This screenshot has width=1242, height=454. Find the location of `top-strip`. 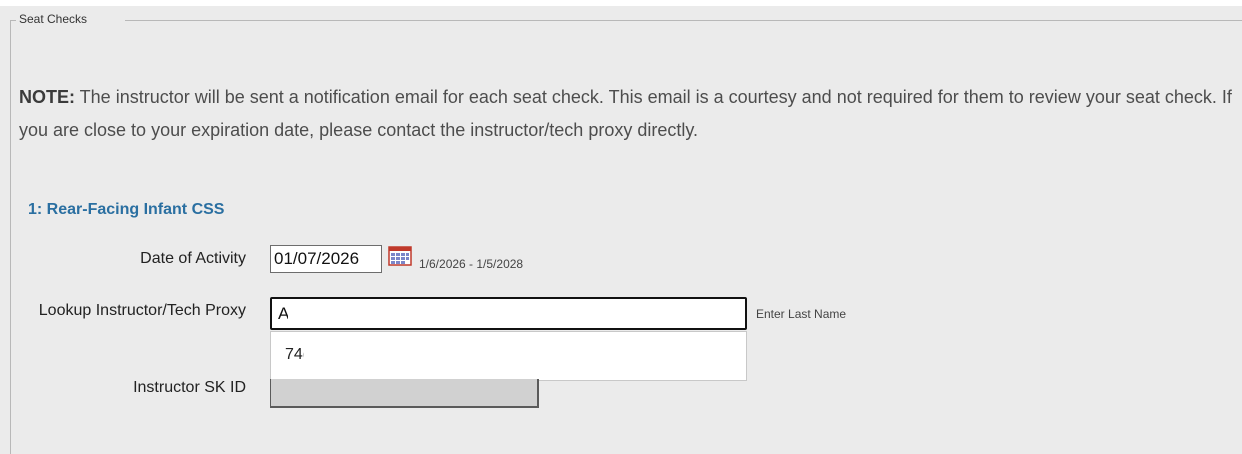

top-strip is located at coordinates (621, 3).